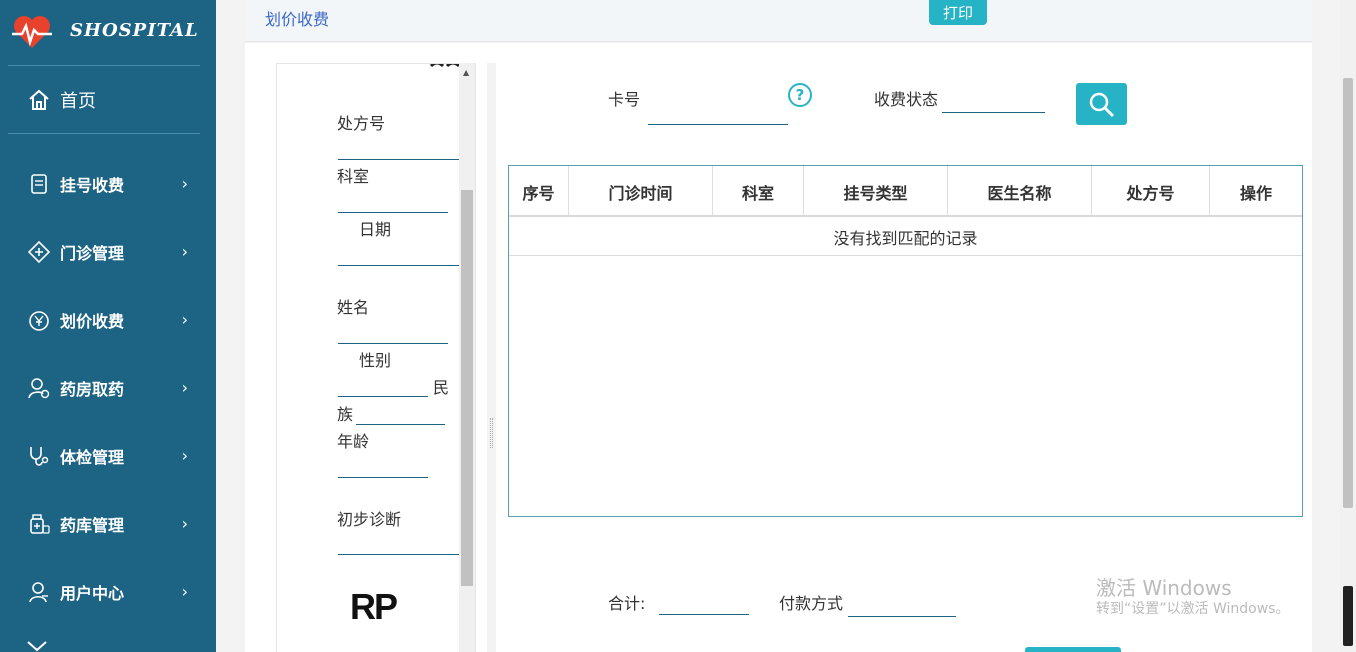 Image resolution: width=1356 pixels, height=652 pixels. Describe the element at coordinates (800, 95) in the screenshot. I see `help-icon: ?` at that location.